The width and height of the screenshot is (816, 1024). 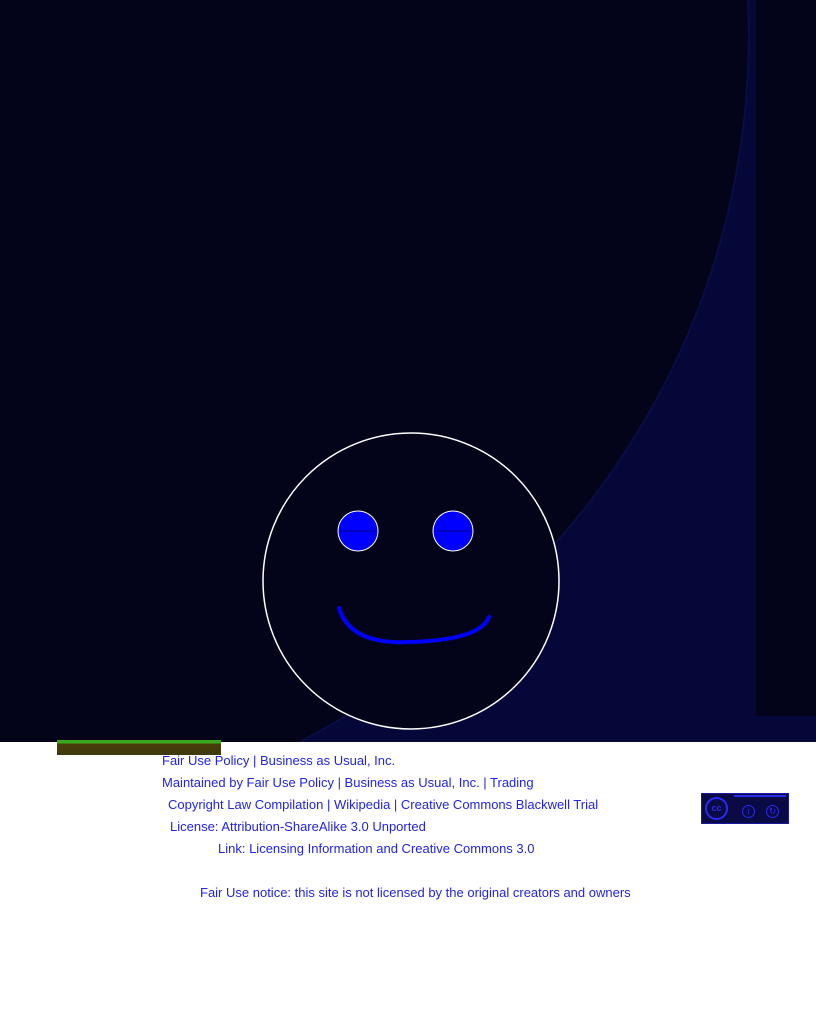 I want to click on cc-icon: cc, so click(x=716, y=808).